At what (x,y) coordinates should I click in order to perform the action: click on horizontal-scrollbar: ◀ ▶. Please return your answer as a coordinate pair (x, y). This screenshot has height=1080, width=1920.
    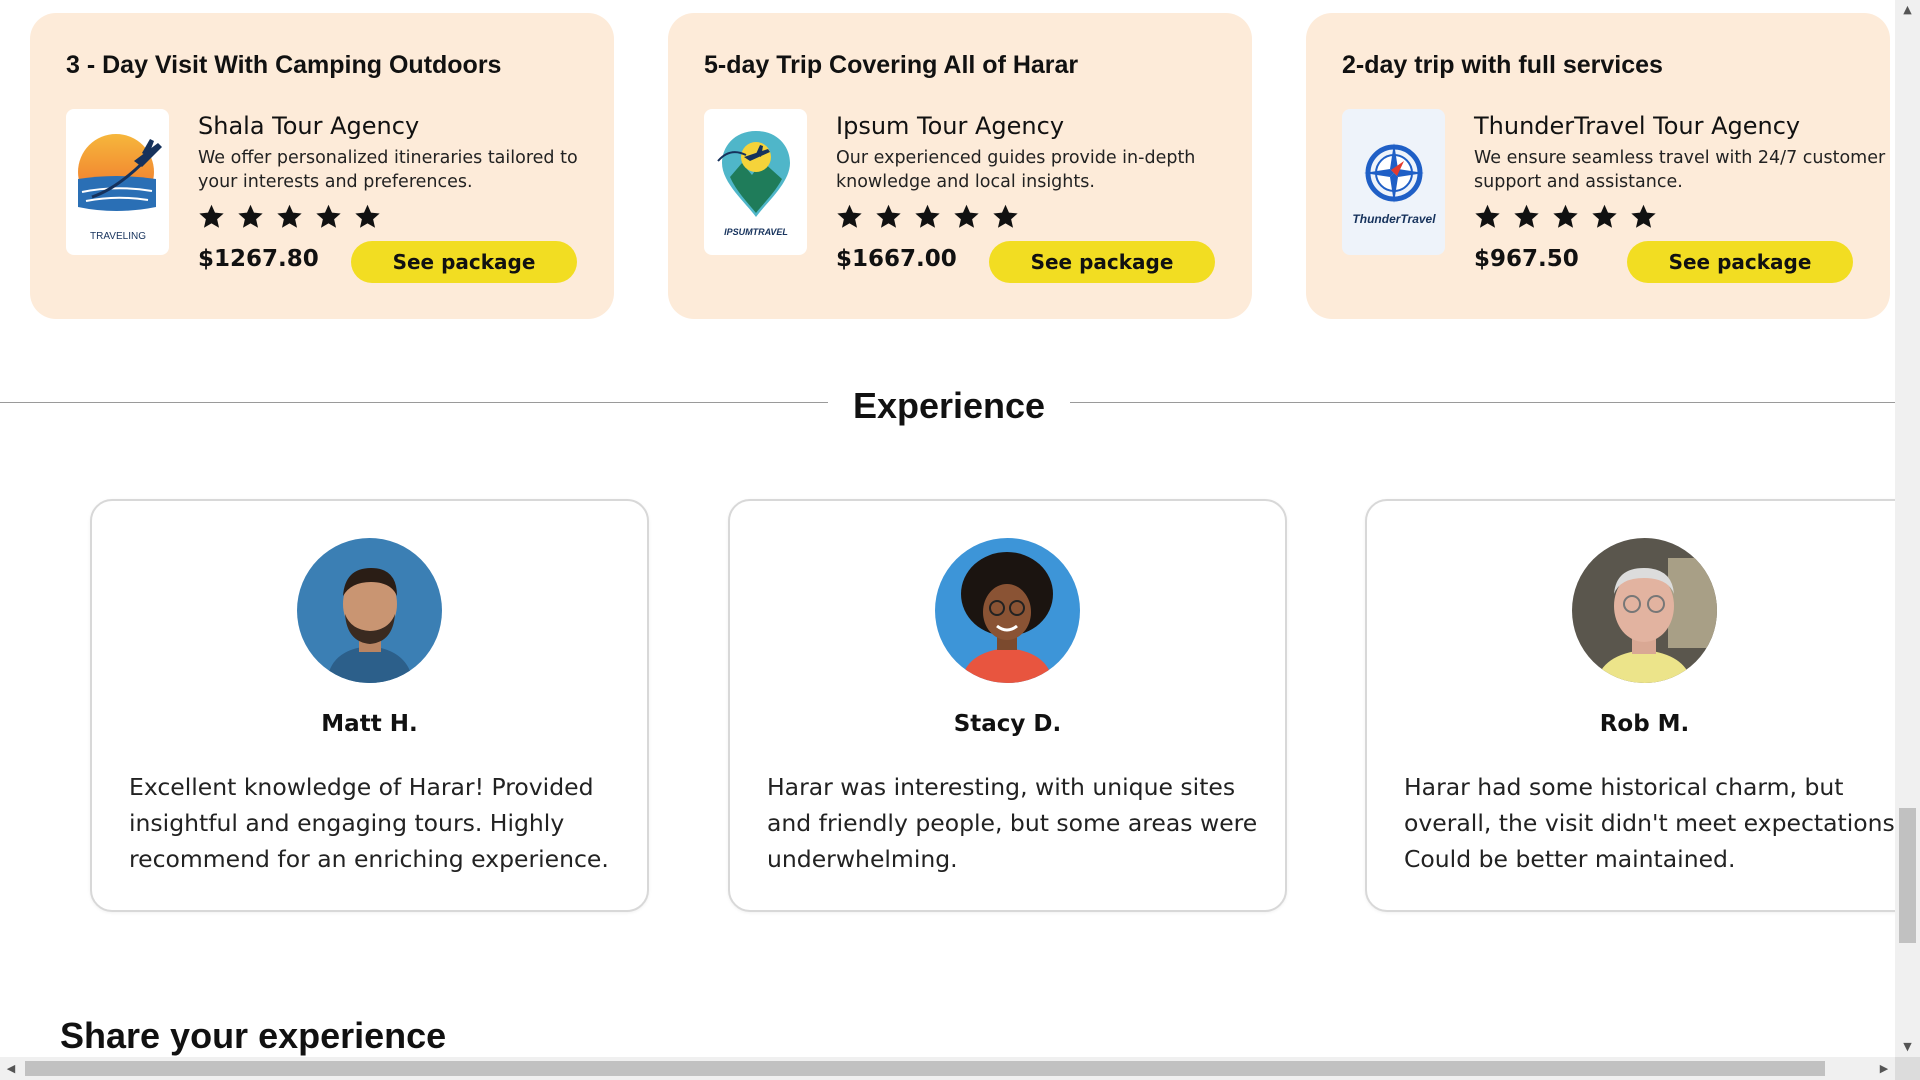
    Looking at the image, I should click on (947, 1068).